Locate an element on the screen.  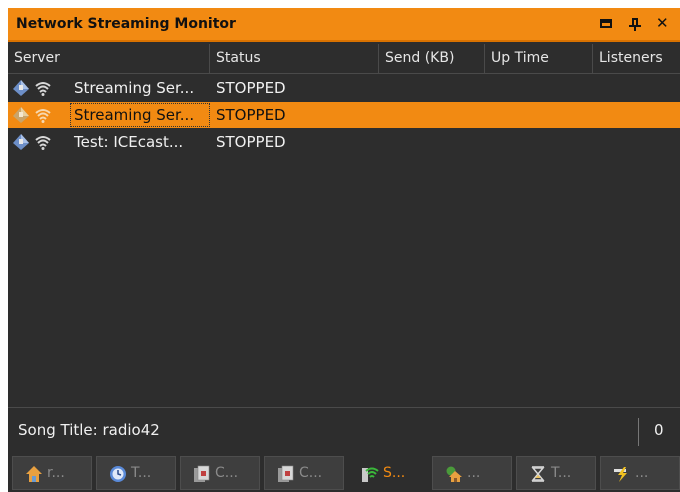
window-title: Network Streaming Monitor is located at coordinates (126, 24).